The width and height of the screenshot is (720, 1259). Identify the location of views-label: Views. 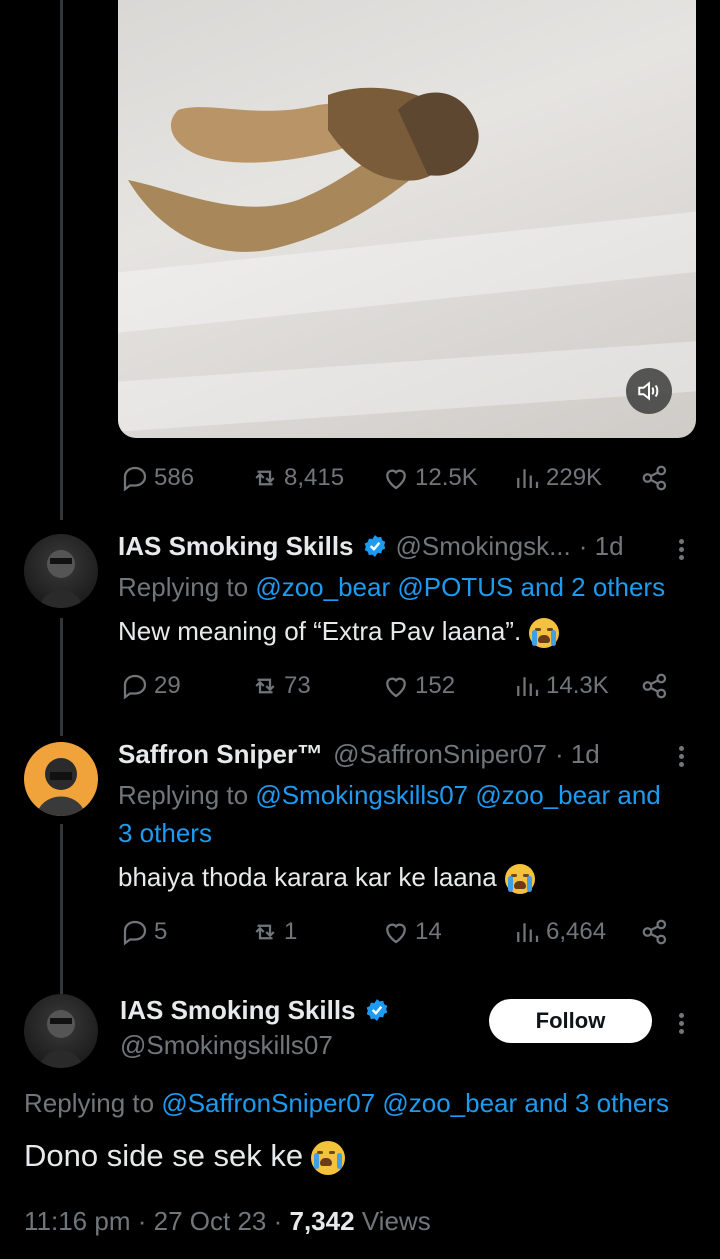
(396, 1221).